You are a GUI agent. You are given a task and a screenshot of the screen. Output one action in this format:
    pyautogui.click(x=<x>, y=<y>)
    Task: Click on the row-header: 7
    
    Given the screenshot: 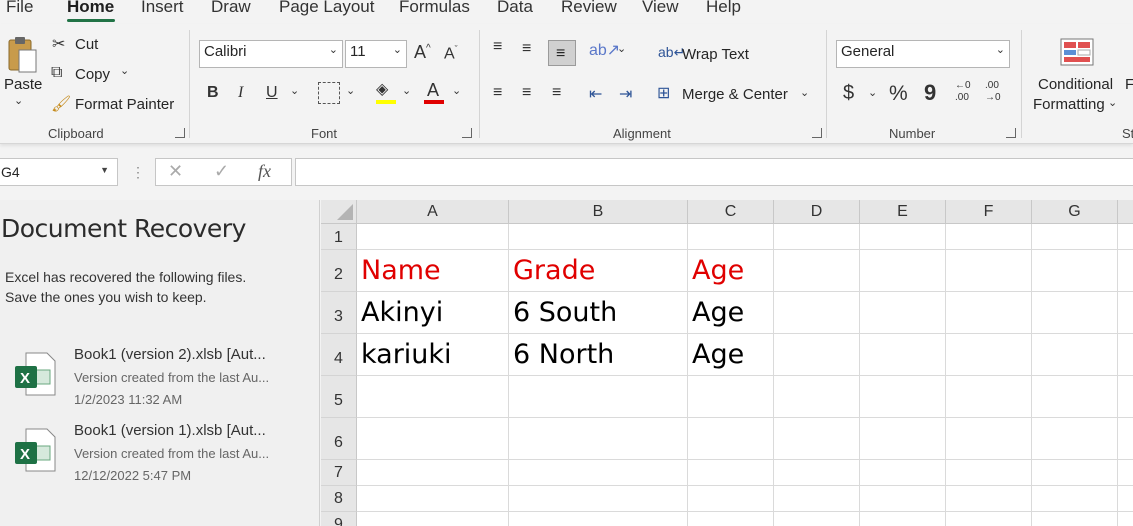 What is the action you would take?
    pyautogui.click(x=339, y=473)
    